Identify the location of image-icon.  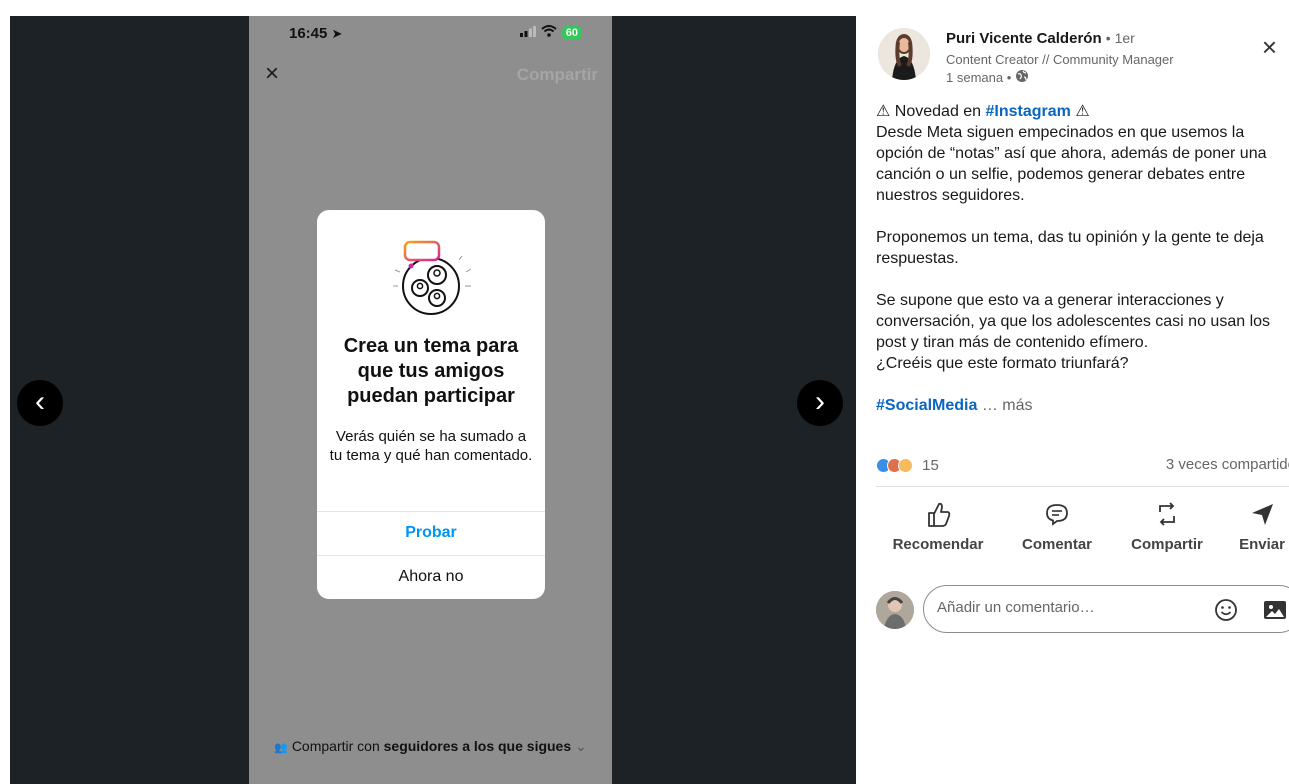
(1275, 612).